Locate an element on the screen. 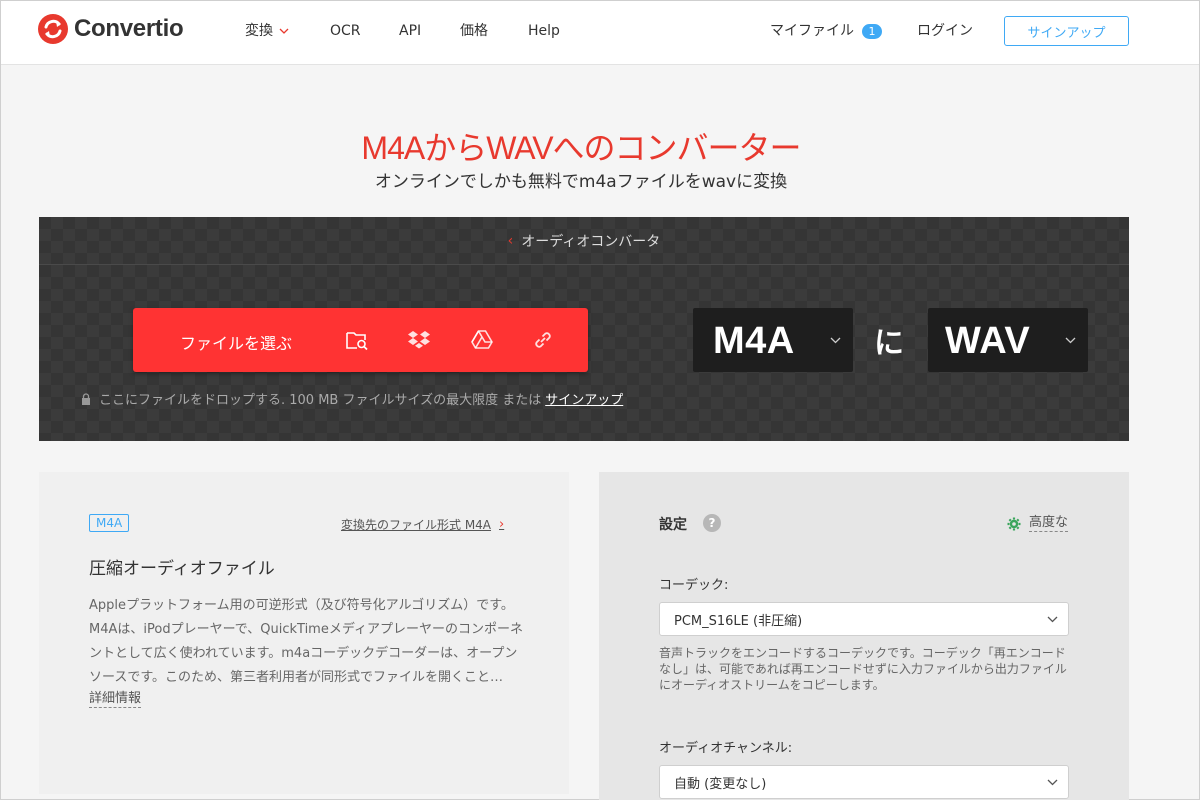 The width and height of the screenshot is (1200, 800). choose-file-label: ファイルを選ぶ is located at coordinates (236, 343).